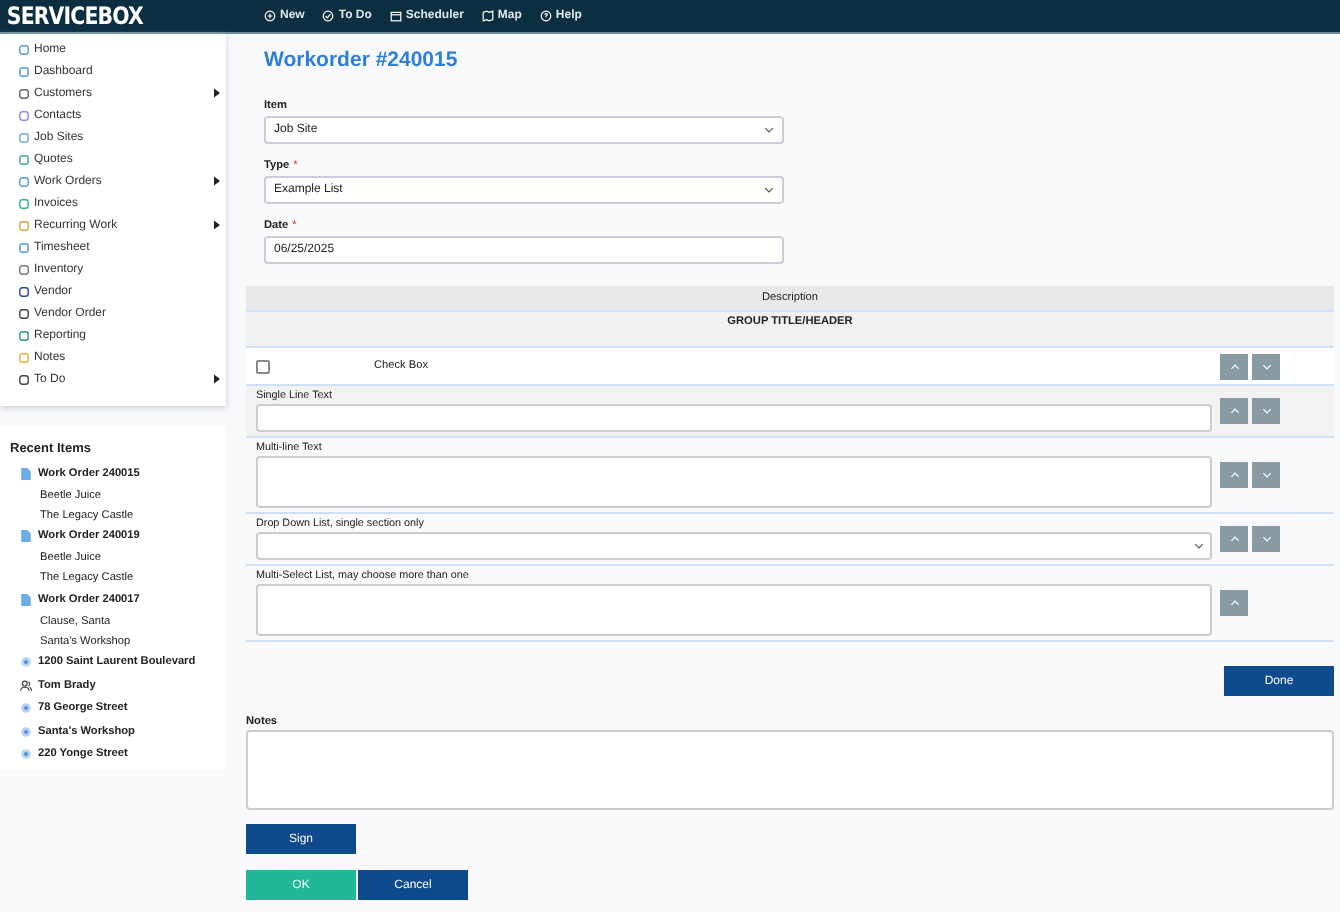  What do you see at coordinates (328, 16) in the screenshot?
I see `check-icon` at bounding box center [328, 16].